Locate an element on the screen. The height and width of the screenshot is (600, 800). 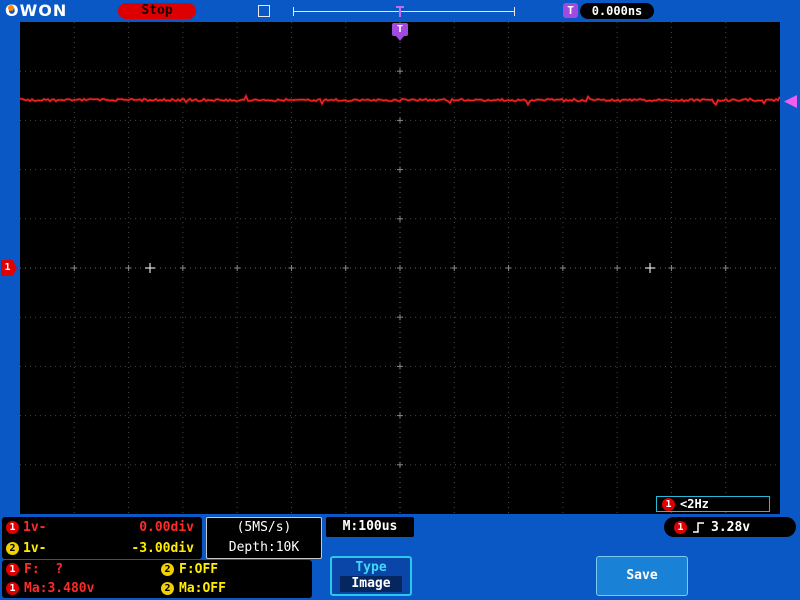
frequency-value: <2Hz is located at coordinates (694, 504).